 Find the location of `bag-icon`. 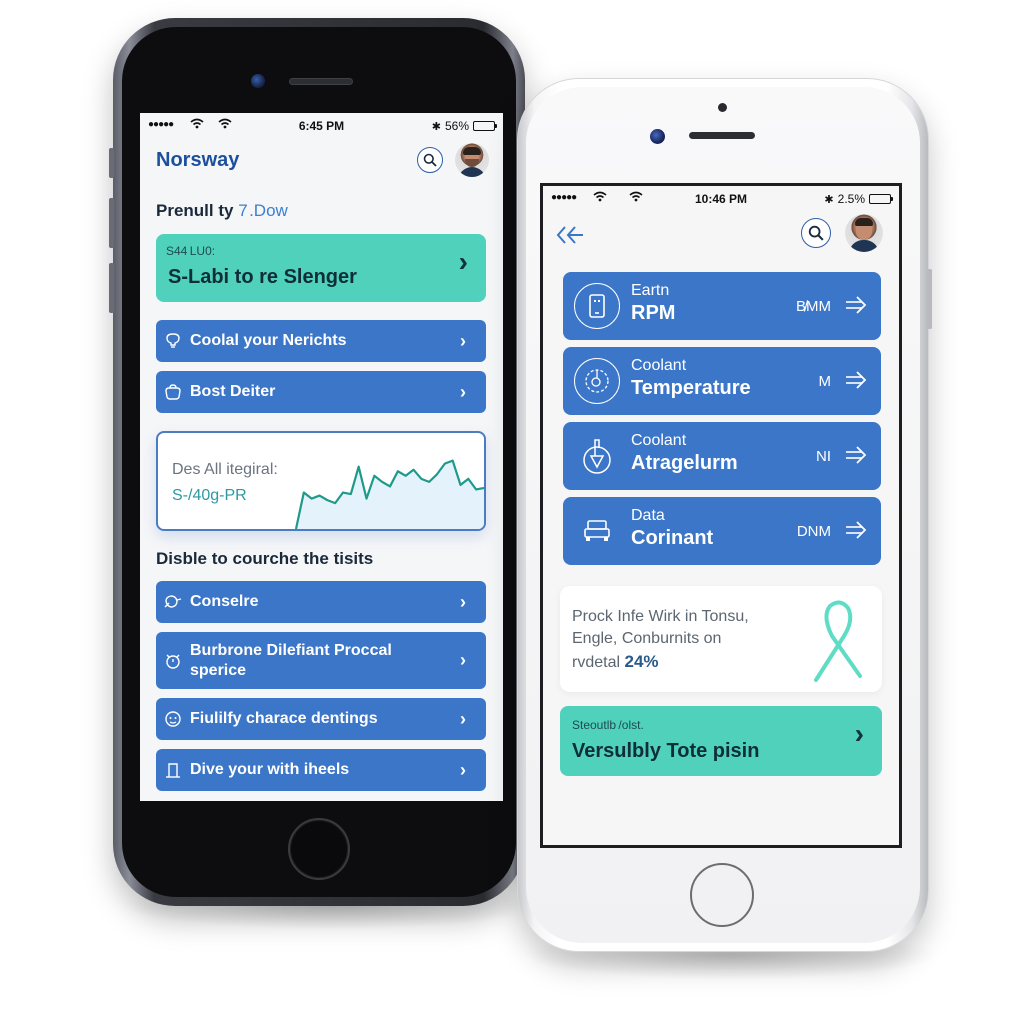

bag-icon is located at coordinates (173, 392).